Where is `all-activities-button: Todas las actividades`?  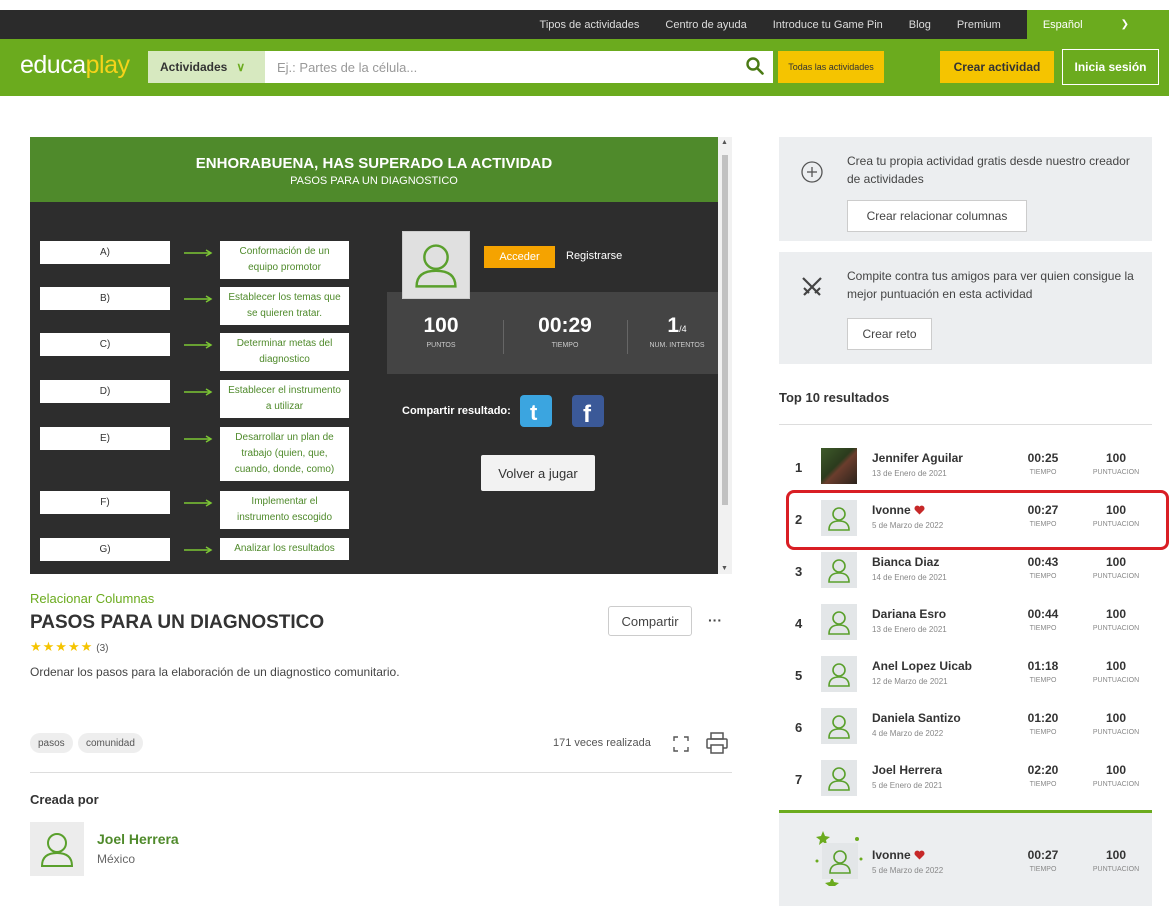 all-activities-button: Todas las actividades is located at coordinates (831, 67).